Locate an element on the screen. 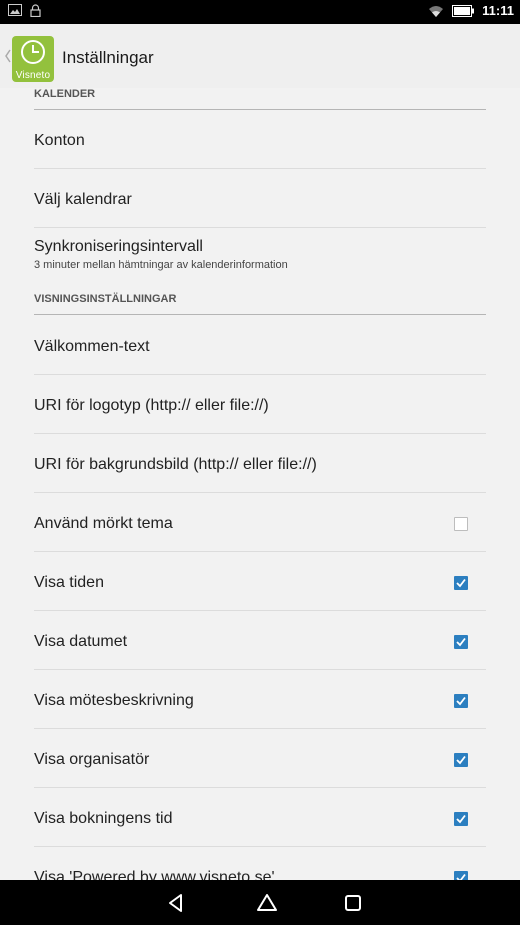 The width and height of the screenshot is (520, 925). show-date-checkbox is located at coordinates (461, 642).